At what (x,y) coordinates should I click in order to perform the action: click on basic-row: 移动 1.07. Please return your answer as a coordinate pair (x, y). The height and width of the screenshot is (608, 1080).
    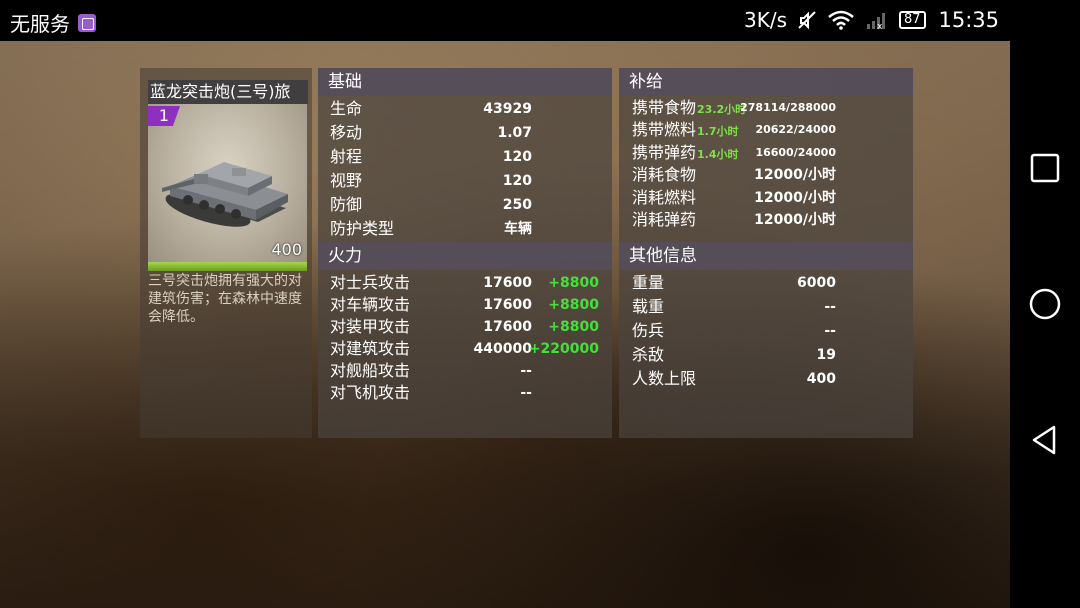
    Looking at the image, I should click on (466, 133).